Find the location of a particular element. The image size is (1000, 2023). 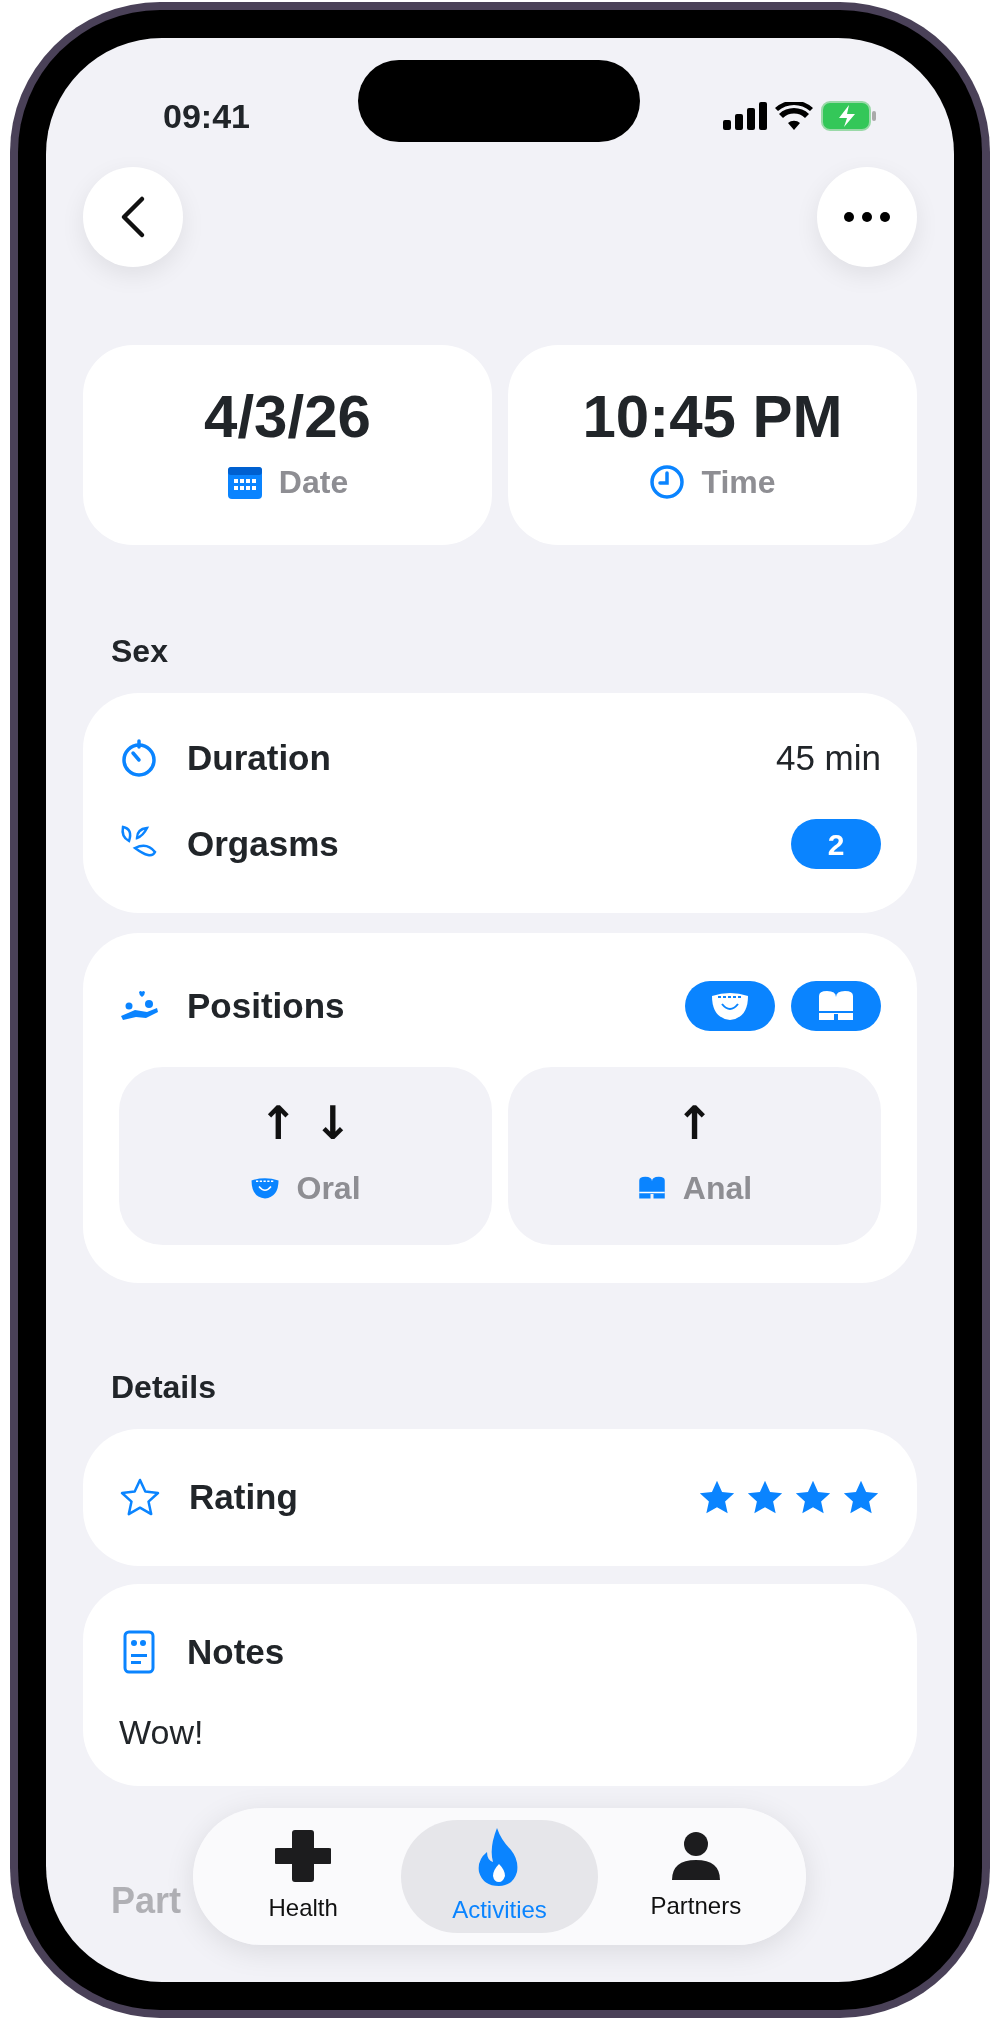

date-time-card: 10:45 PM Time is located at coordinates (712, 445).